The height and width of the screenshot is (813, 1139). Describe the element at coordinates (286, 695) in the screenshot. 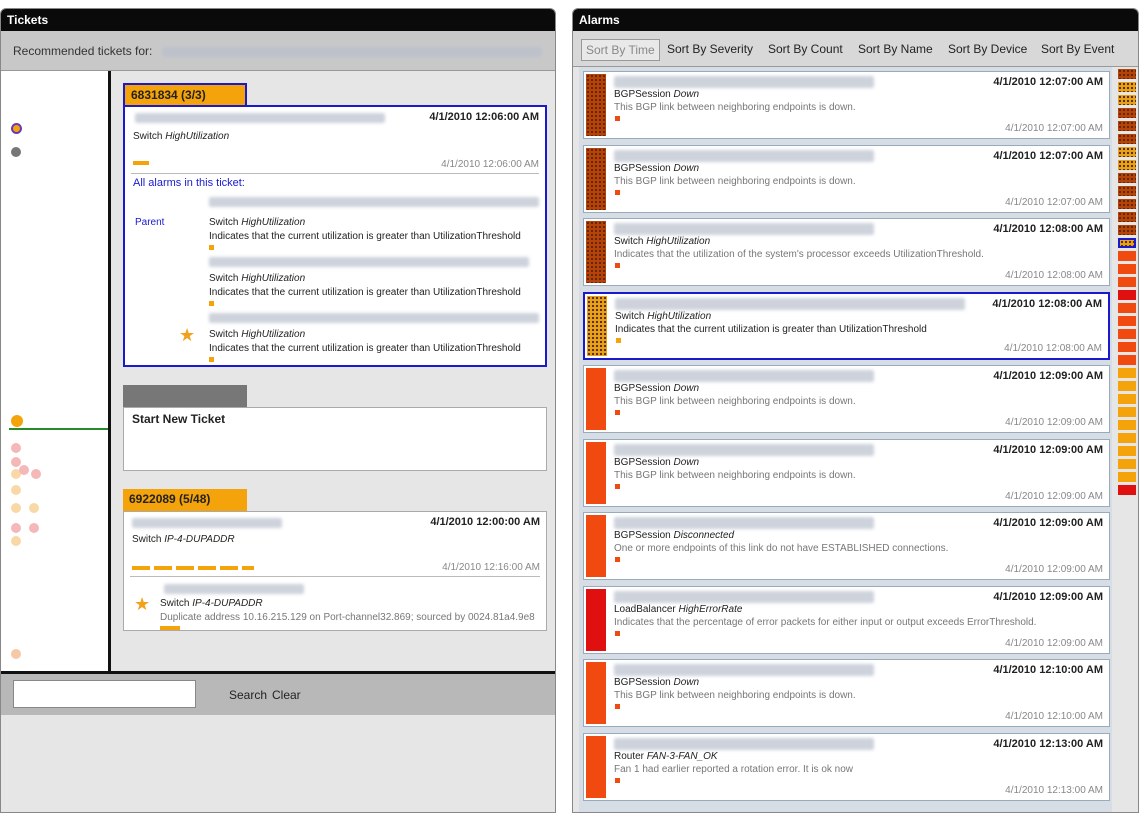

I see `clear-button: Clear` at that location.